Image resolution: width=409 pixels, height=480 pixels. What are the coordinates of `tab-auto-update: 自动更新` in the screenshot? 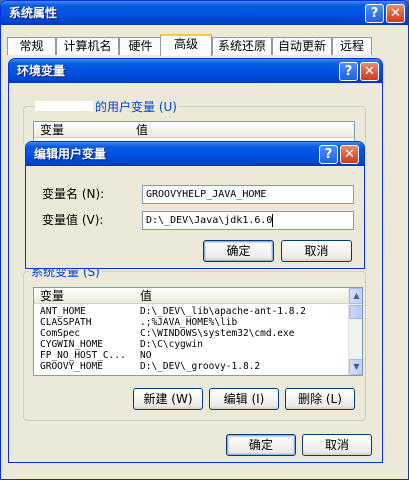 It's located at (302, 46).